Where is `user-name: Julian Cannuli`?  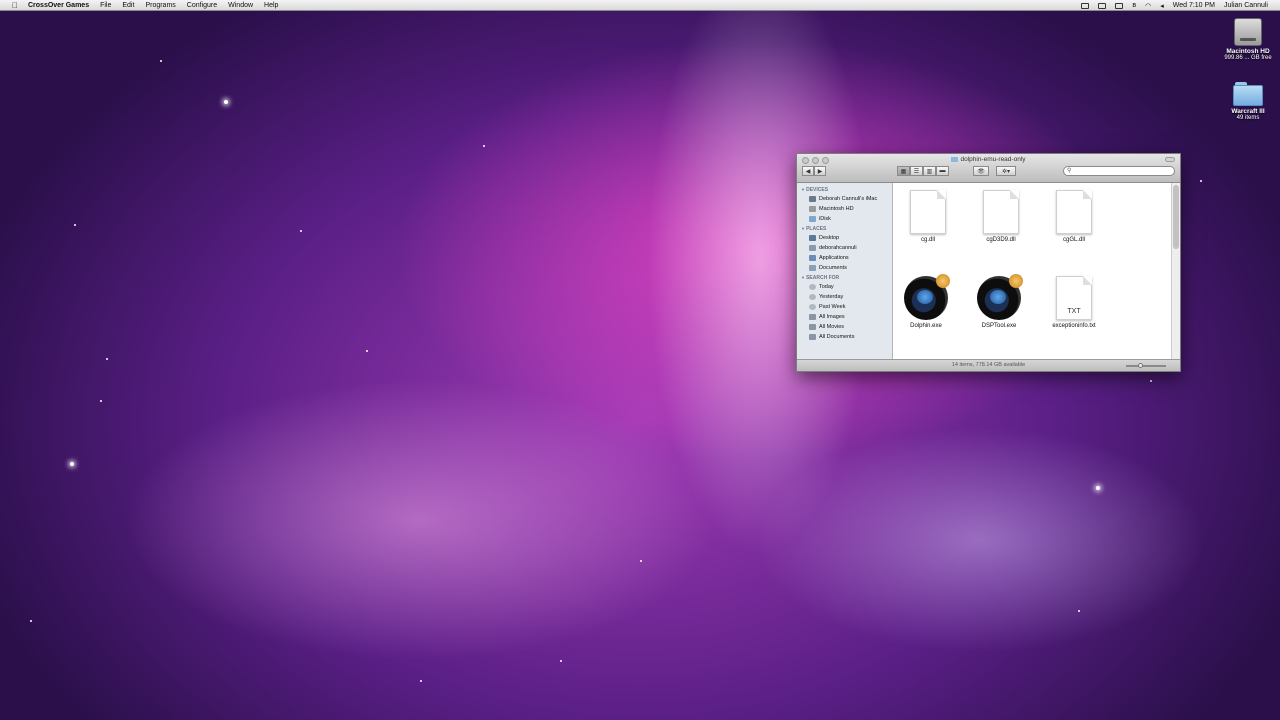
user-name: Julian Cannuli is located at coordinates (1246, 5).